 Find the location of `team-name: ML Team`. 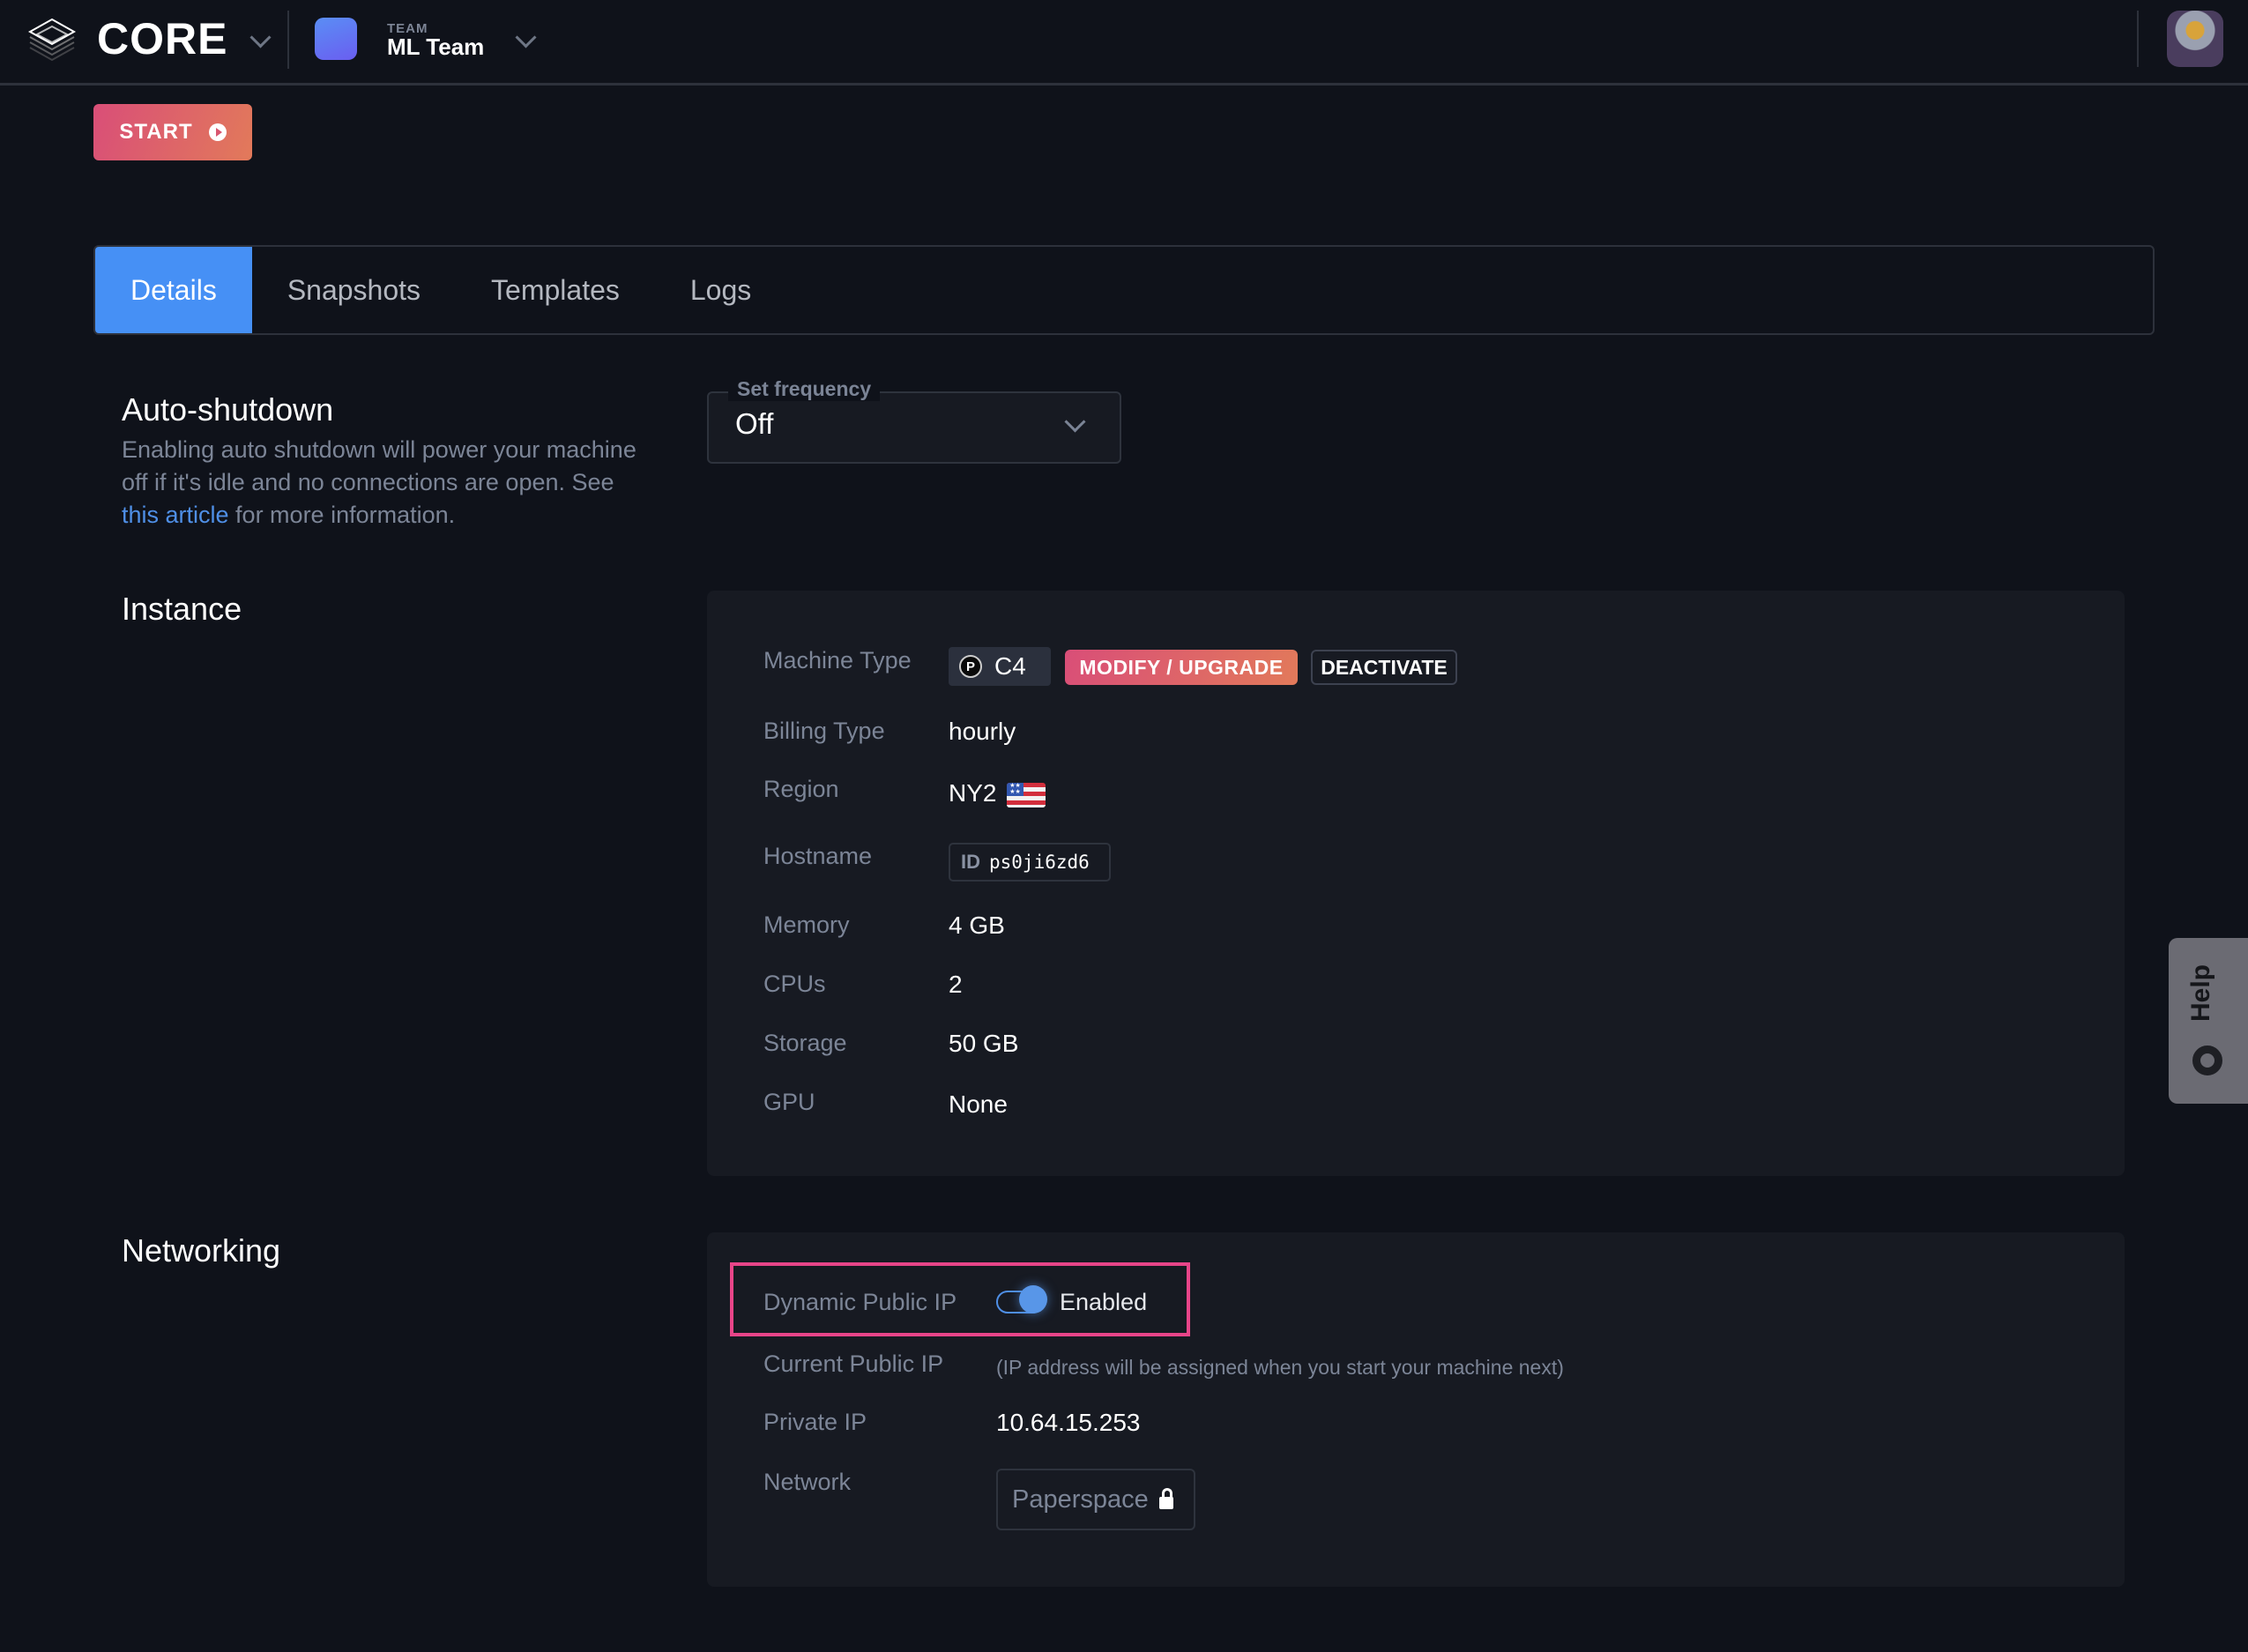

team-name: ML Team is located at coordinates (436, 47).